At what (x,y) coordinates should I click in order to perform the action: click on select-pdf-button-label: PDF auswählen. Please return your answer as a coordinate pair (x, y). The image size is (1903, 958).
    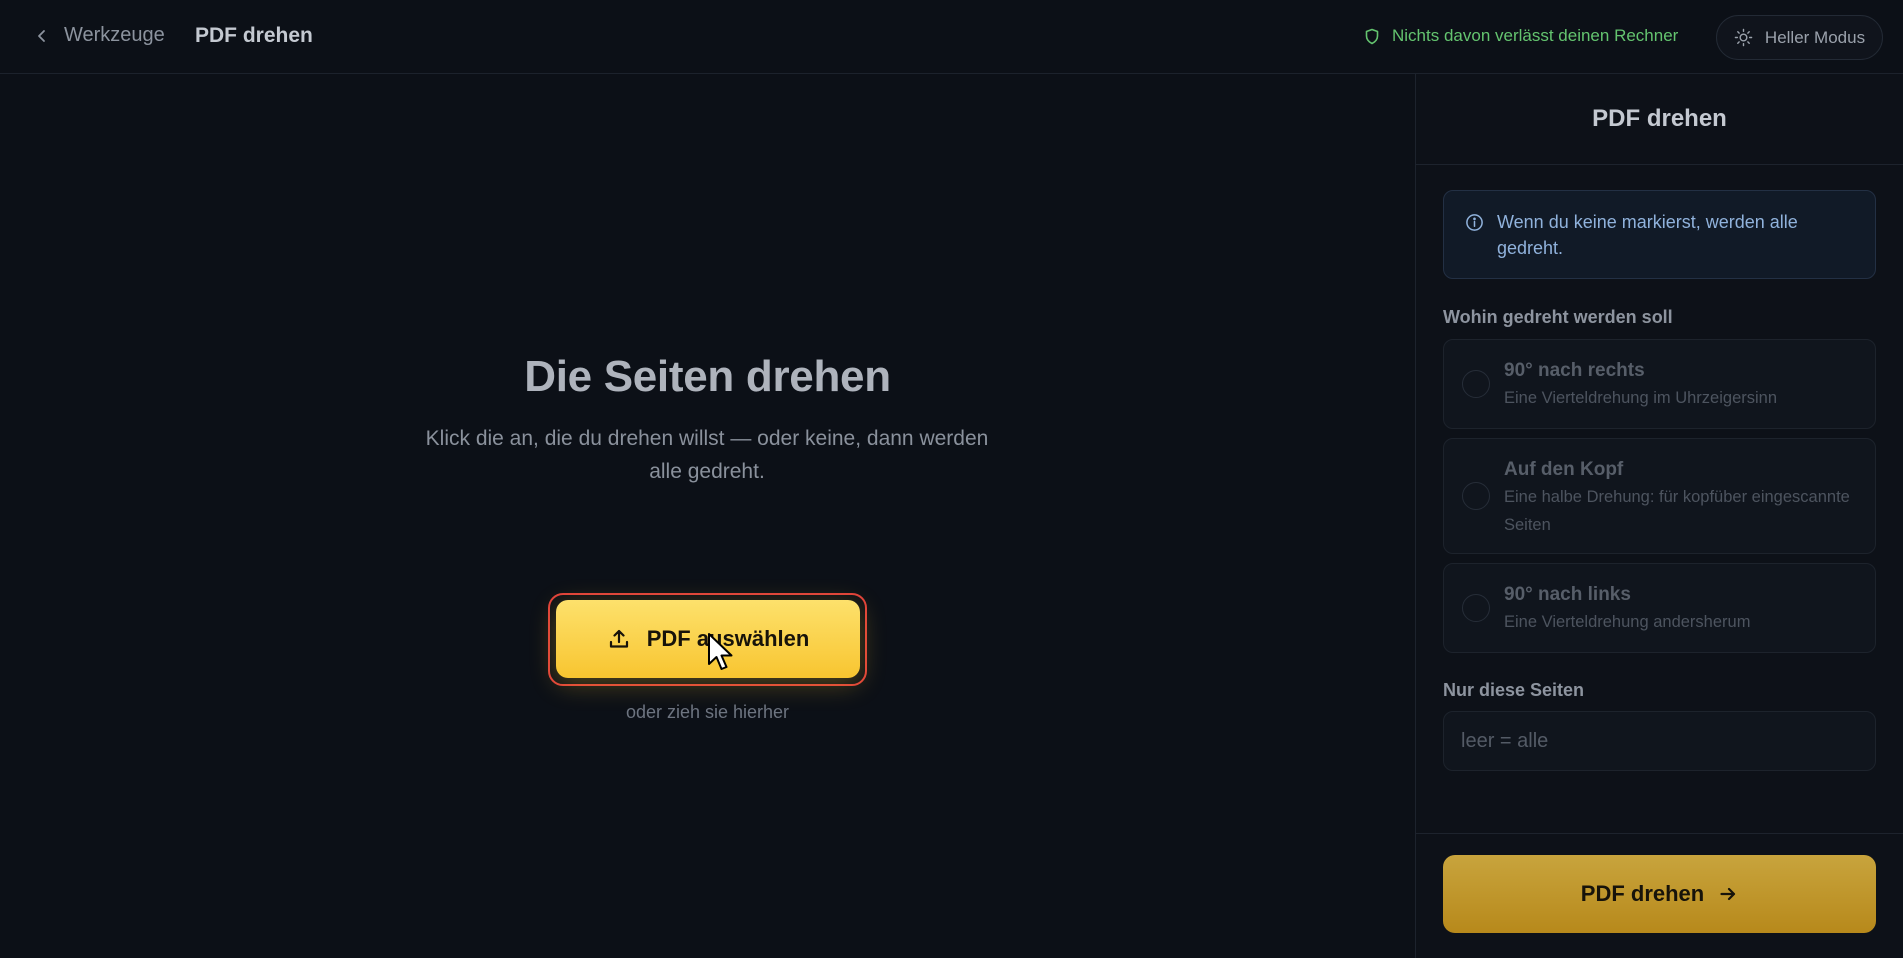
    Looking at the image, I should click on (728, 638).